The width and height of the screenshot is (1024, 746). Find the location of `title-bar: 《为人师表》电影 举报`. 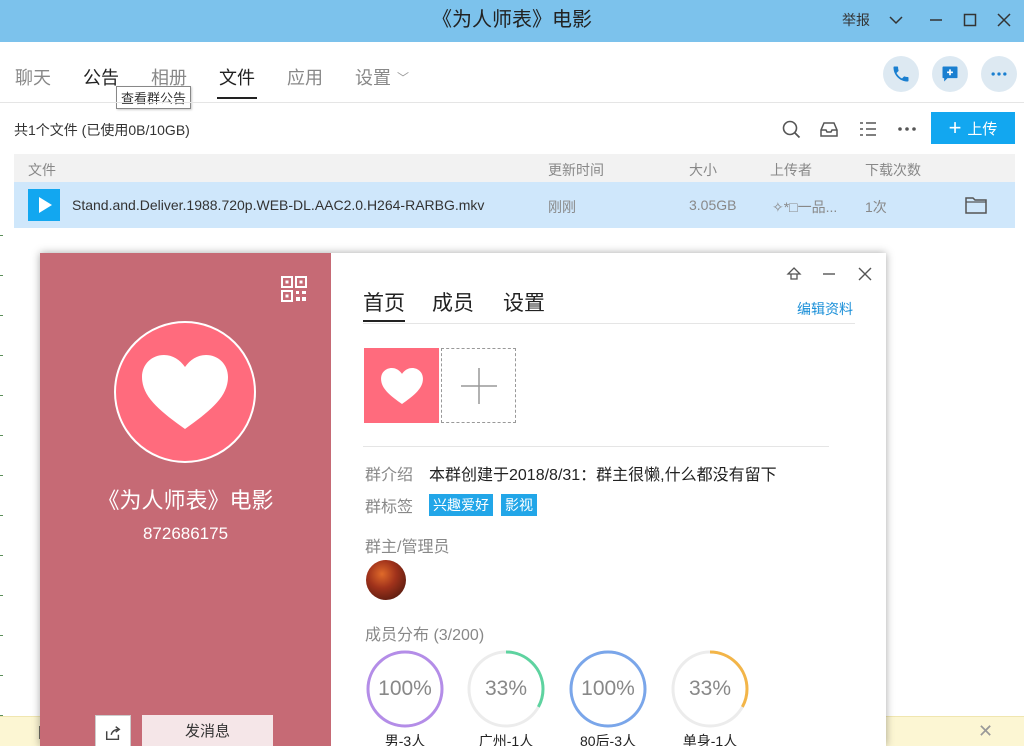

title-bar: 《为人师表》电影 举报 is located at coordinates (512, 21).